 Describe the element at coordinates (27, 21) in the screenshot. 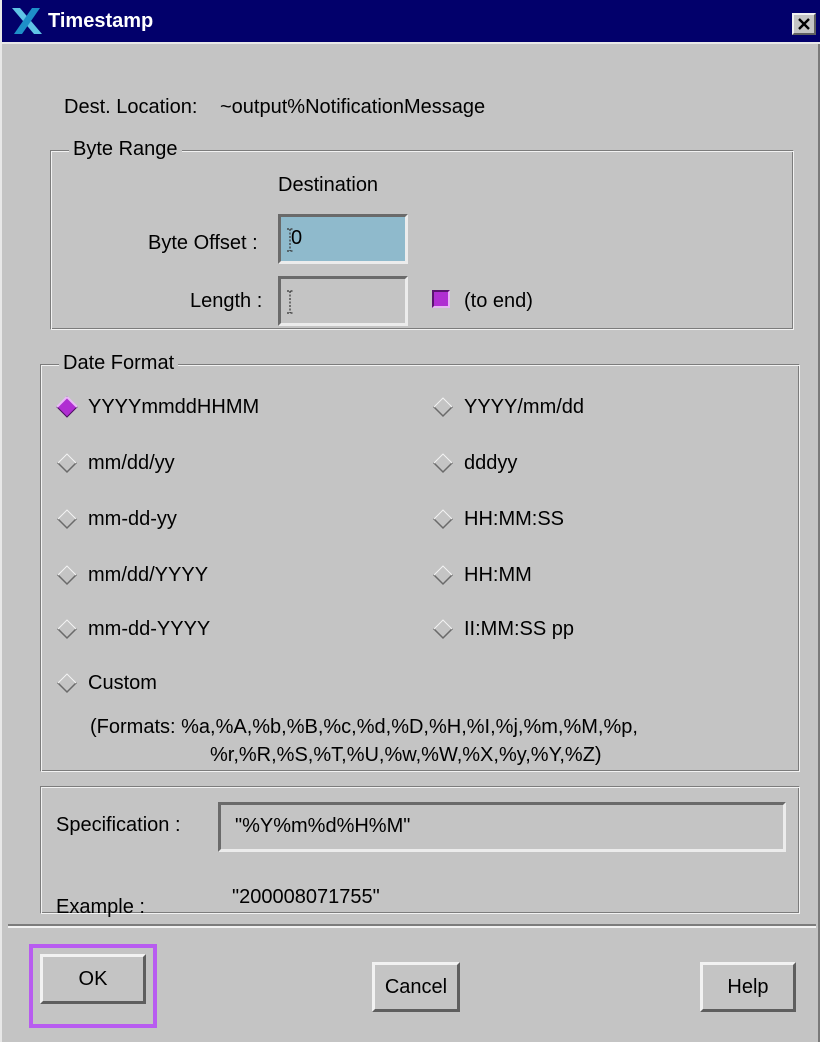

I see `x-window-logo-icon` at that location.